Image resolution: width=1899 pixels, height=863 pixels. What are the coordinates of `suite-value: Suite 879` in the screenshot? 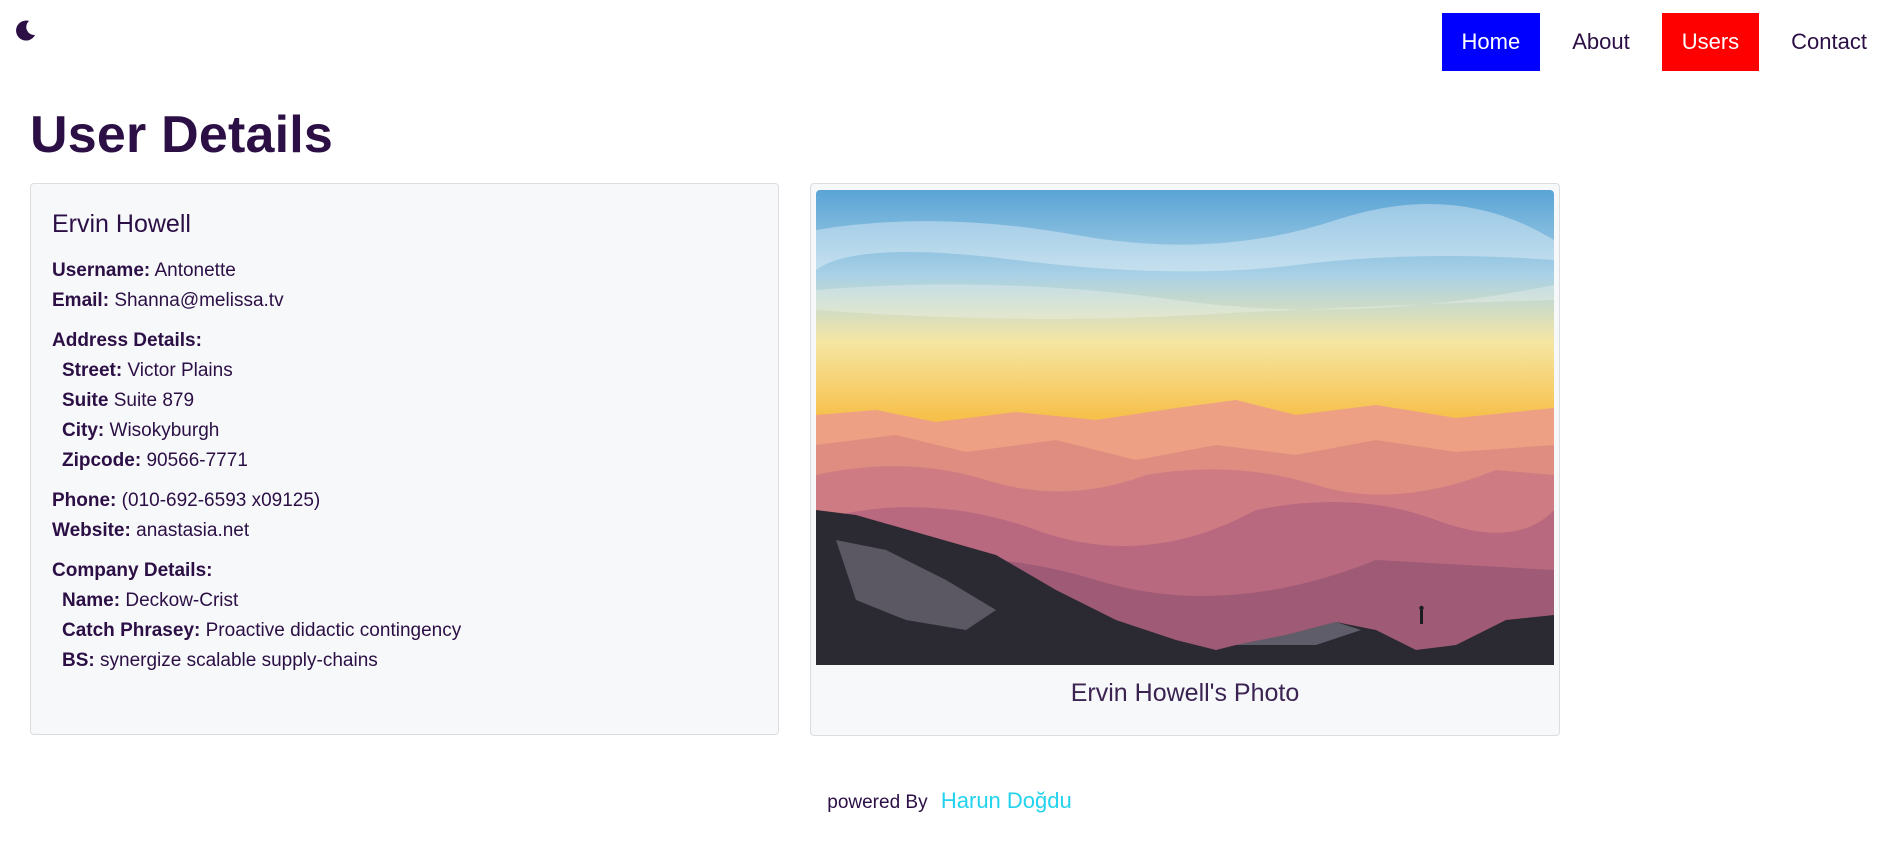 It's located at (154, 400).